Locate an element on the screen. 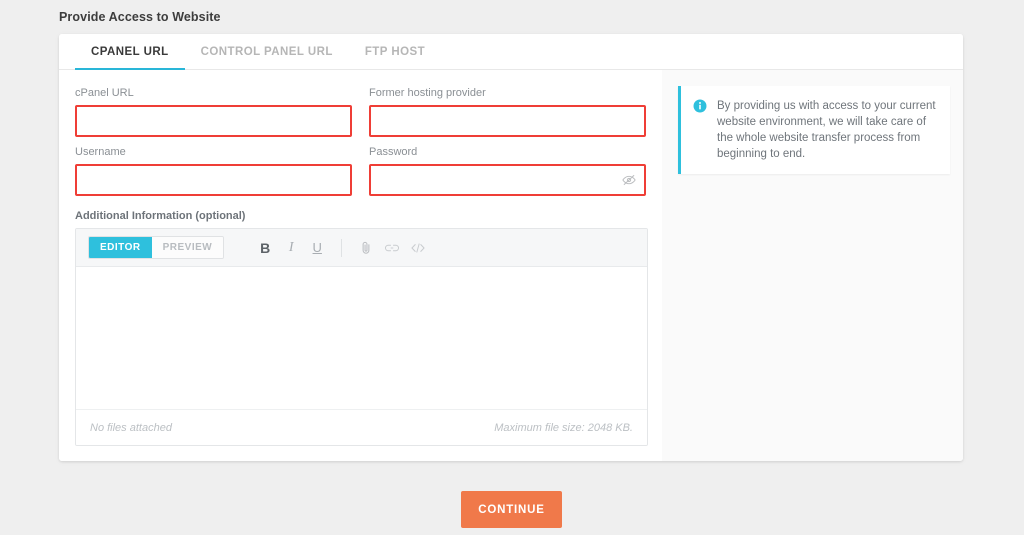  toolbar-divider is located at coordinates (342, 247).